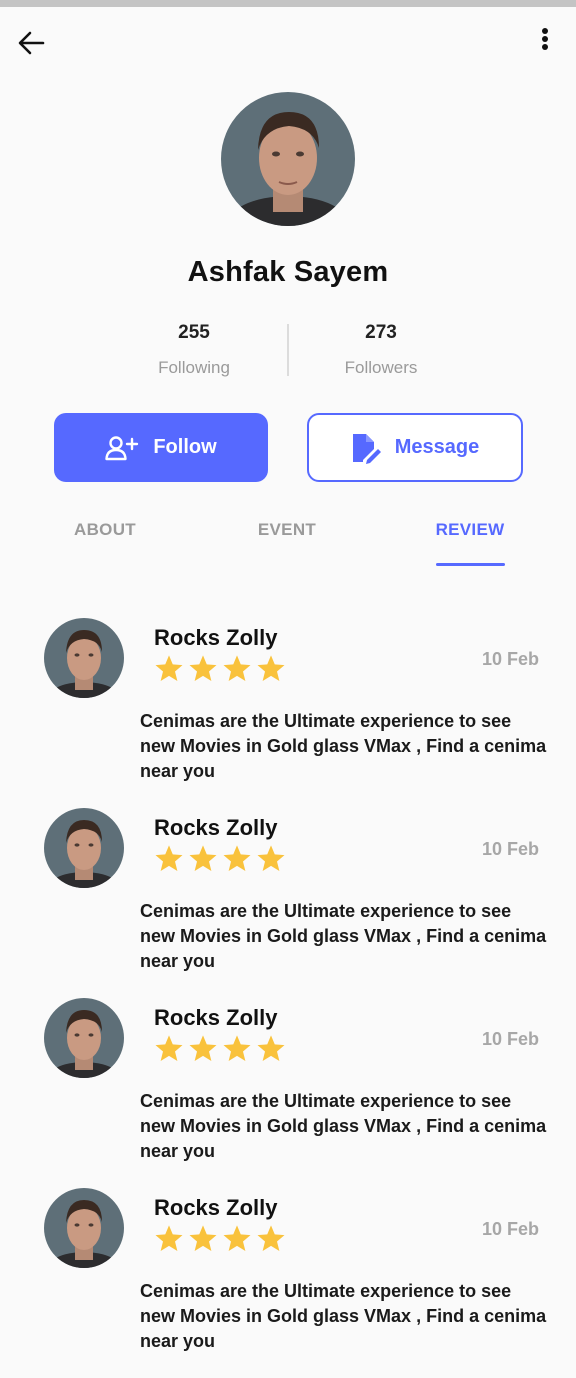  Describe the element at coordinates (105, 530) in the screenshot. I see `tab-about: ABOUT` at that location.